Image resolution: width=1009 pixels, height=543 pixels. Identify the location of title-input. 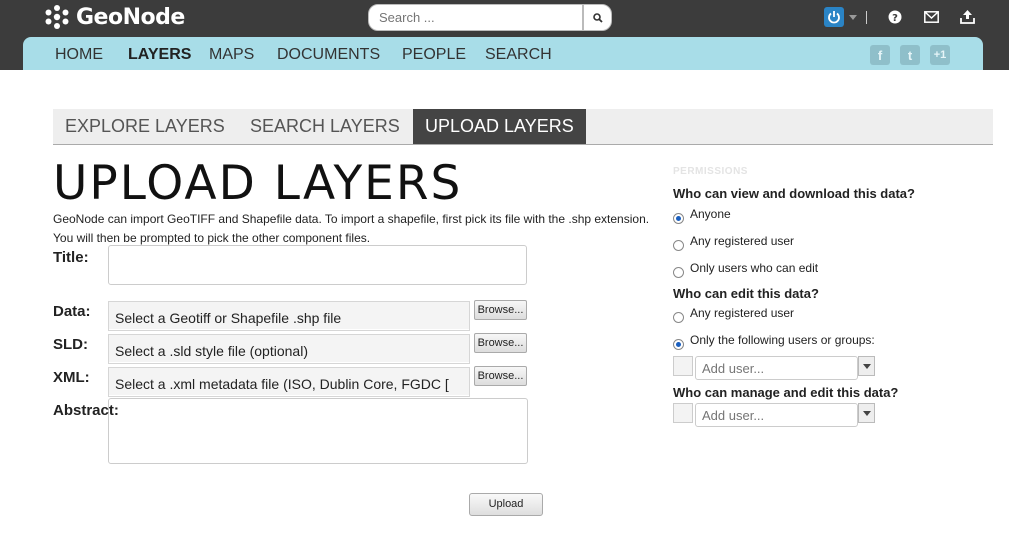
(317, 265).